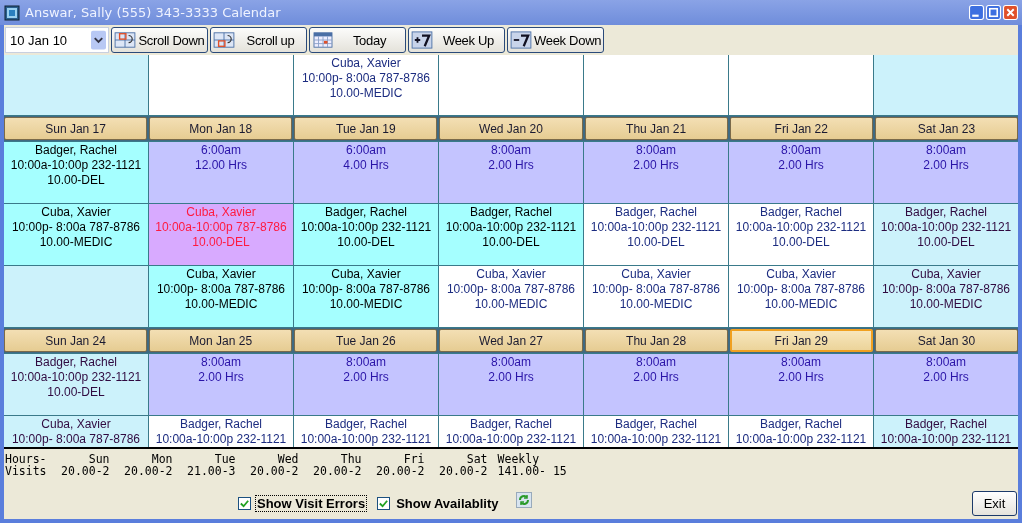 Image resolution: width=1022 pixels, height=523 pixels. I want to click on day-header: Sun Jan 17, so click(76, 128).